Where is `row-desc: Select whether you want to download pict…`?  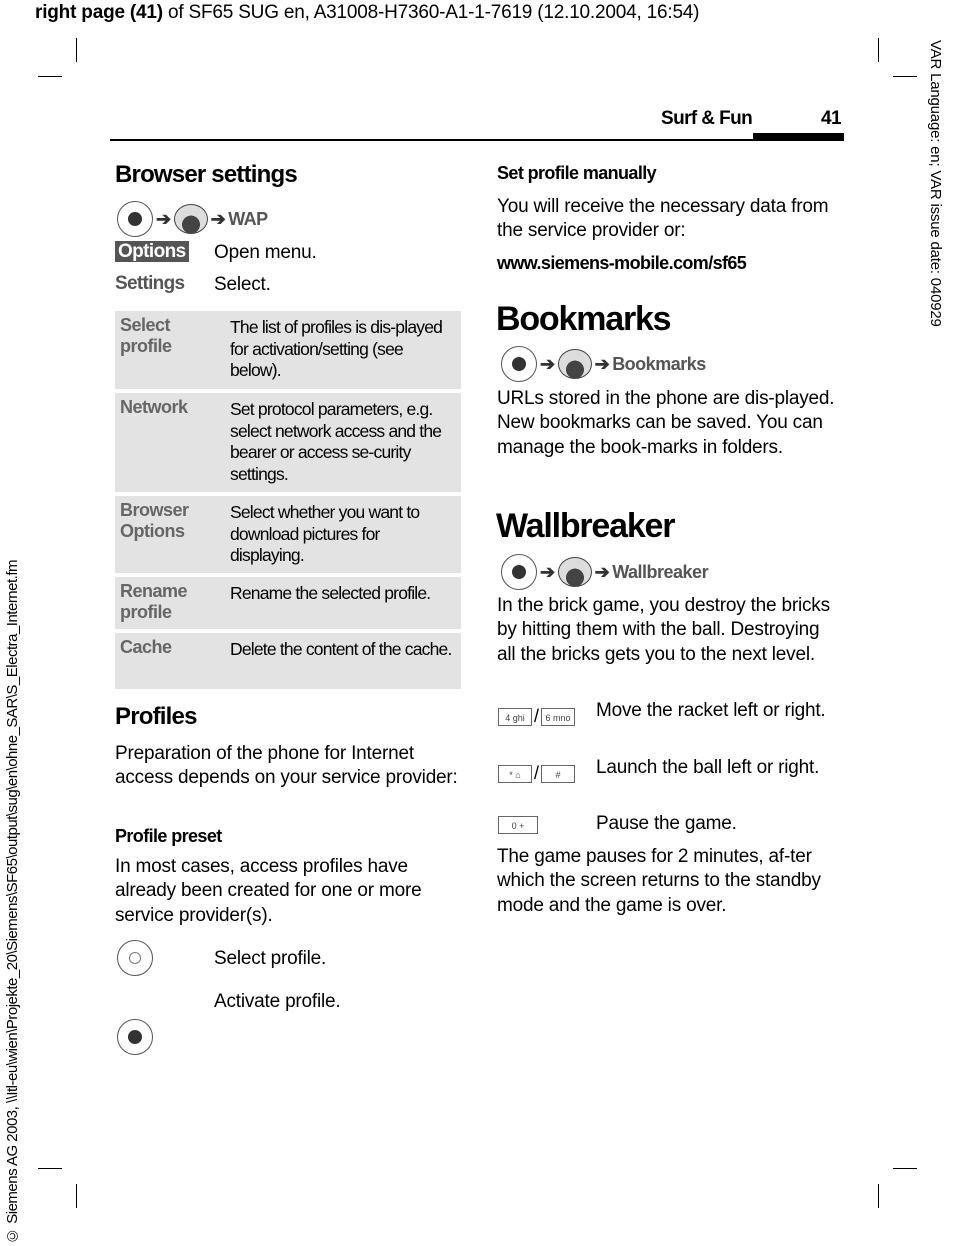 row-desc: Select whether you want to download pict… is located at coordinates (343, 534).